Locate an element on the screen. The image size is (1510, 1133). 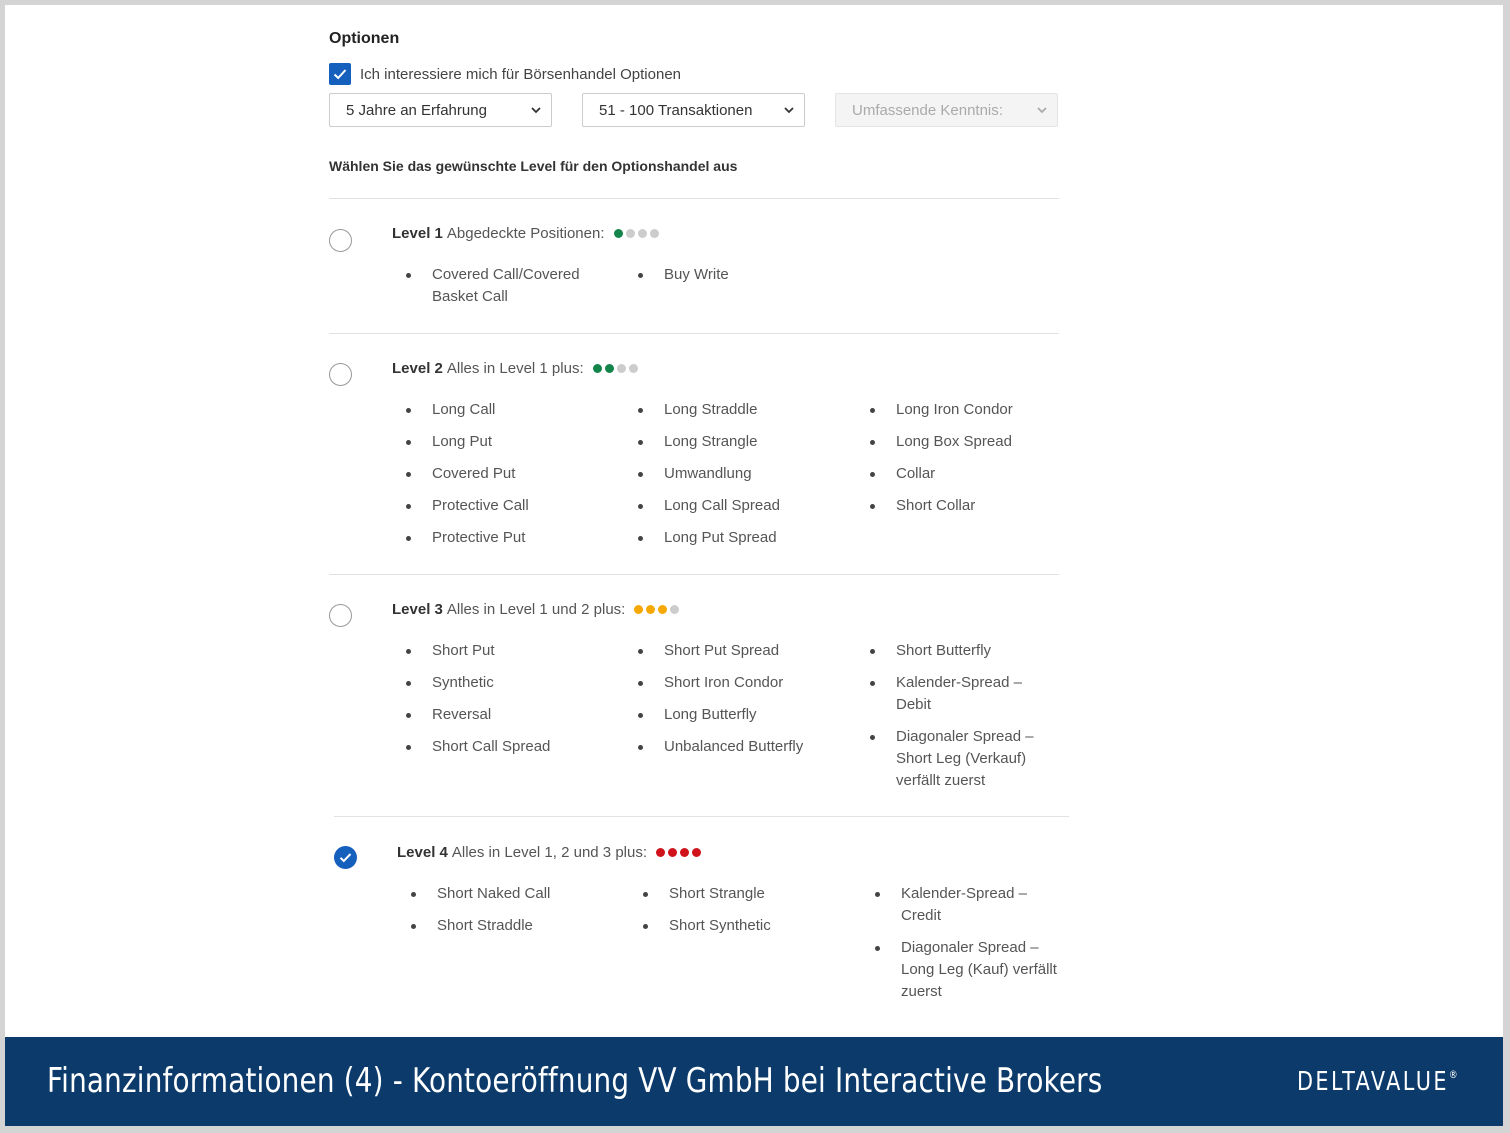
list-item: Long Box Spread is located at coordinates (968, 442).